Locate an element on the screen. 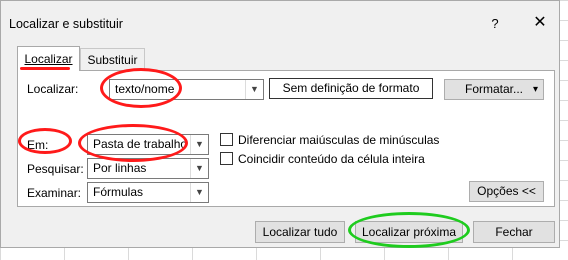  format-button: Formatar... ▾ is located at coordinates (494, 89).